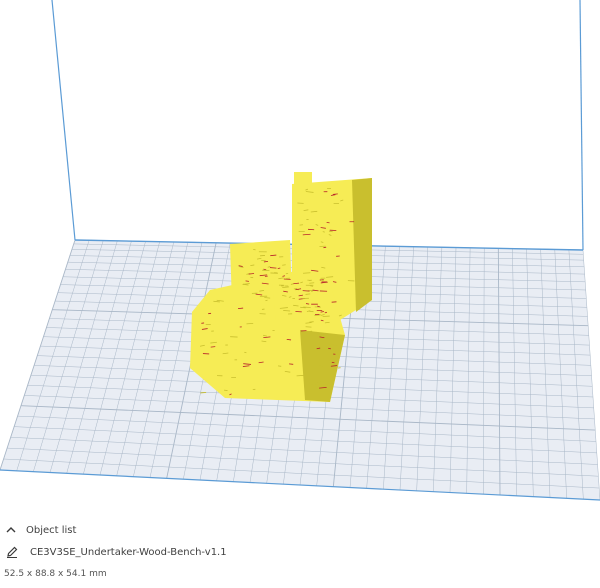 The height and width of the screenshot is (588, 600). Describe the element at coordinates (581, 125) in the screenshot. I see `build-volume-right-edge` at that location.